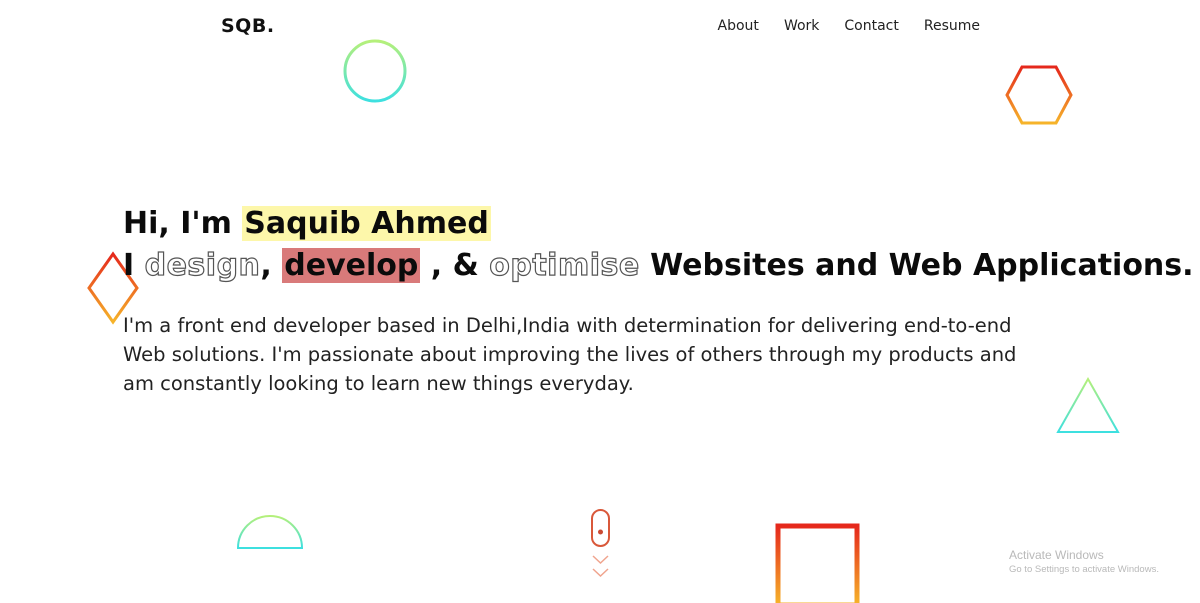  Describe the element at coordinates (183, 223) in the screenshot. I see `greeting-prefix: Hi, I'm` at that location.